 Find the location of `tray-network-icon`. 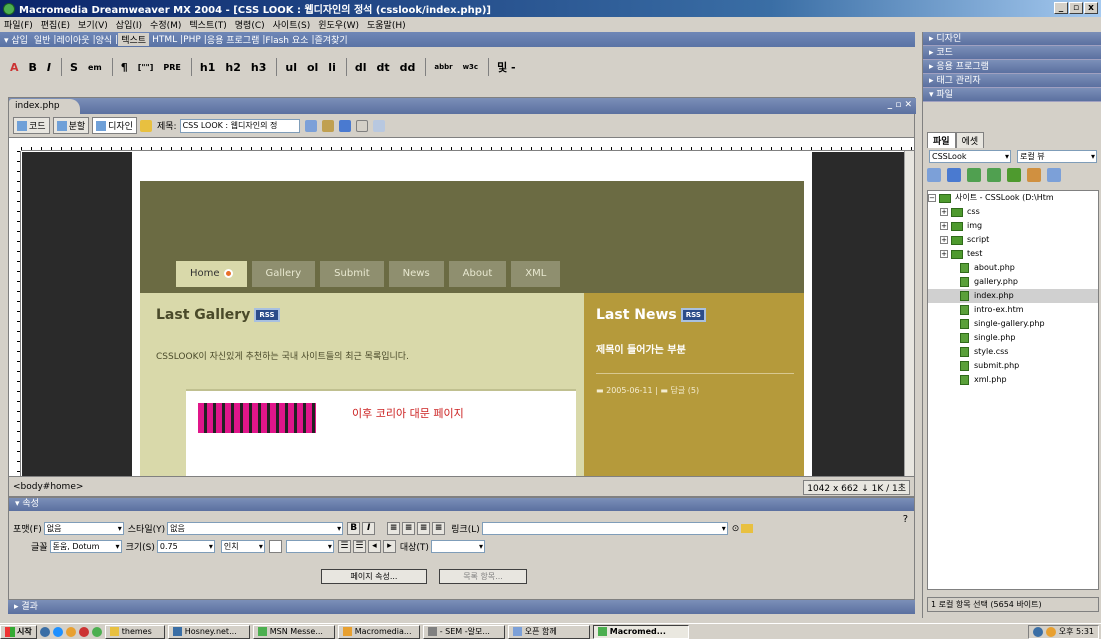

tray-network-icon is located at coordinates (1037, 632).